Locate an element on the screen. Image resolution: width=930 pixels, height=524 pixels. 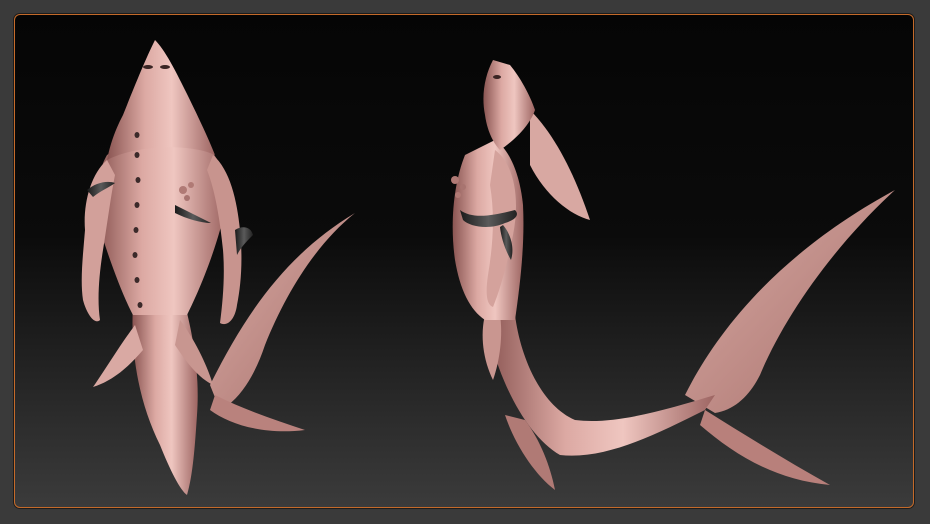
front-right-horn is located at coordinates (244, 241).